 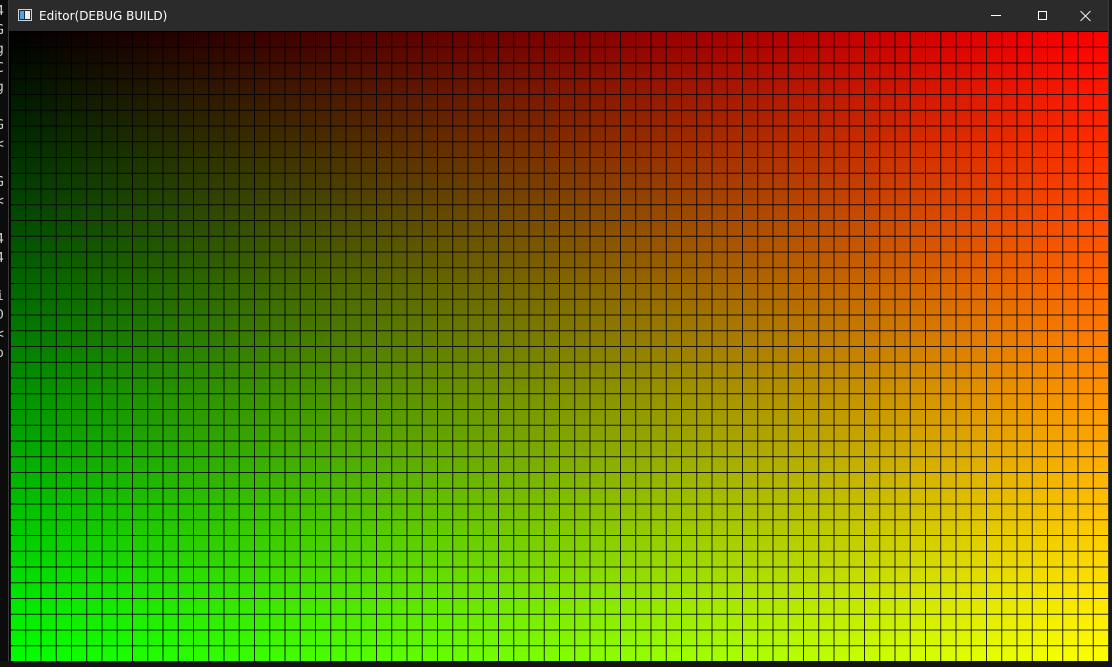 What do you see at coordinates (25, 15) in the screenshot?
I see `application-window-icon` at bounding box center [25, 15].